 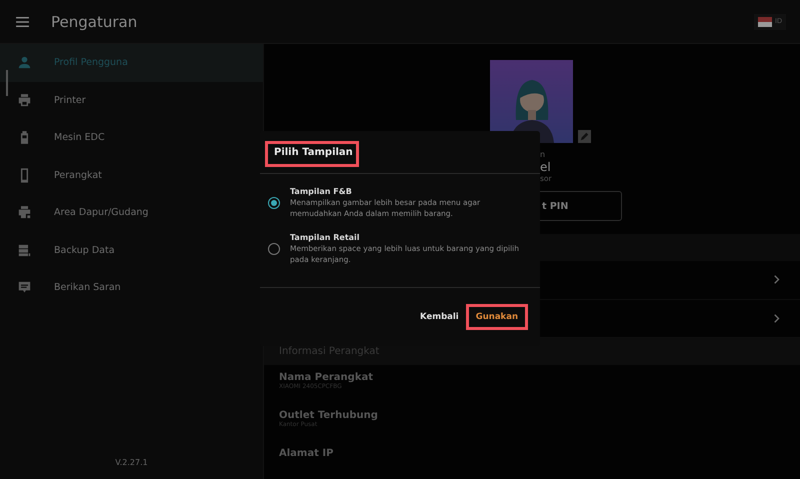 I want to click on info-label: Nama Perangkat, so click(x=326, y=377).